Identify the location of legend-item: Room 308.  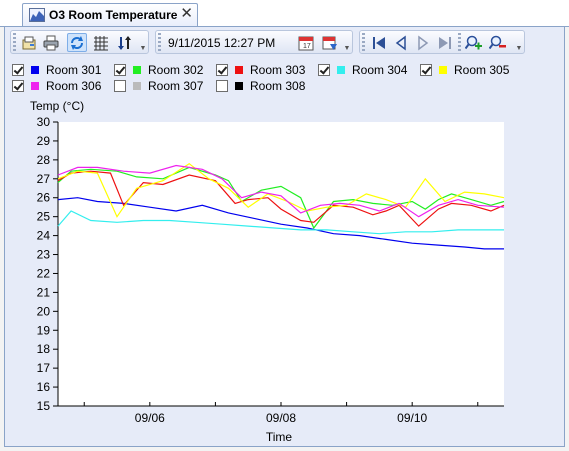
(260, 86).